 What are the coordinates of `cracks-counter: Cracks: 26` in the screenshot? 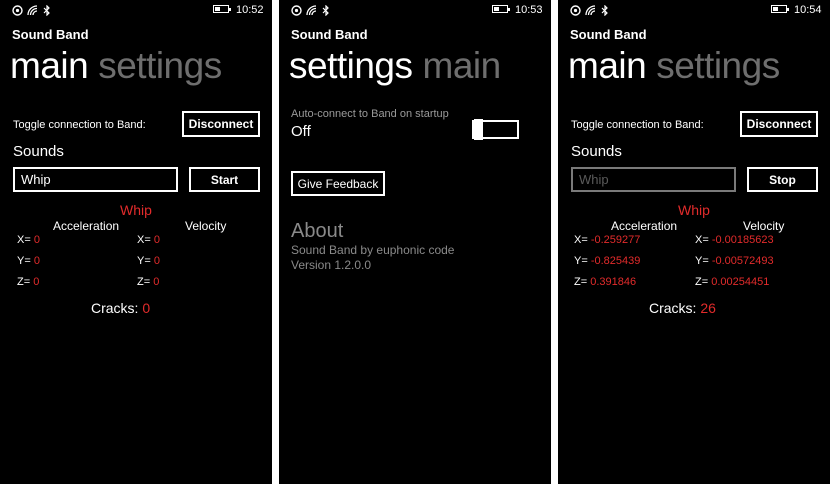 It's located at (682, 308).